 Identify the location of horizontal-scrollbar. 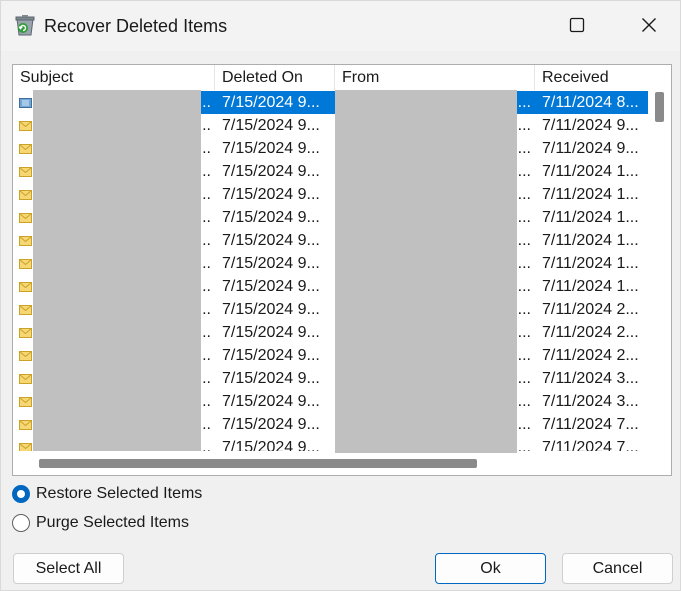
(331, 464).